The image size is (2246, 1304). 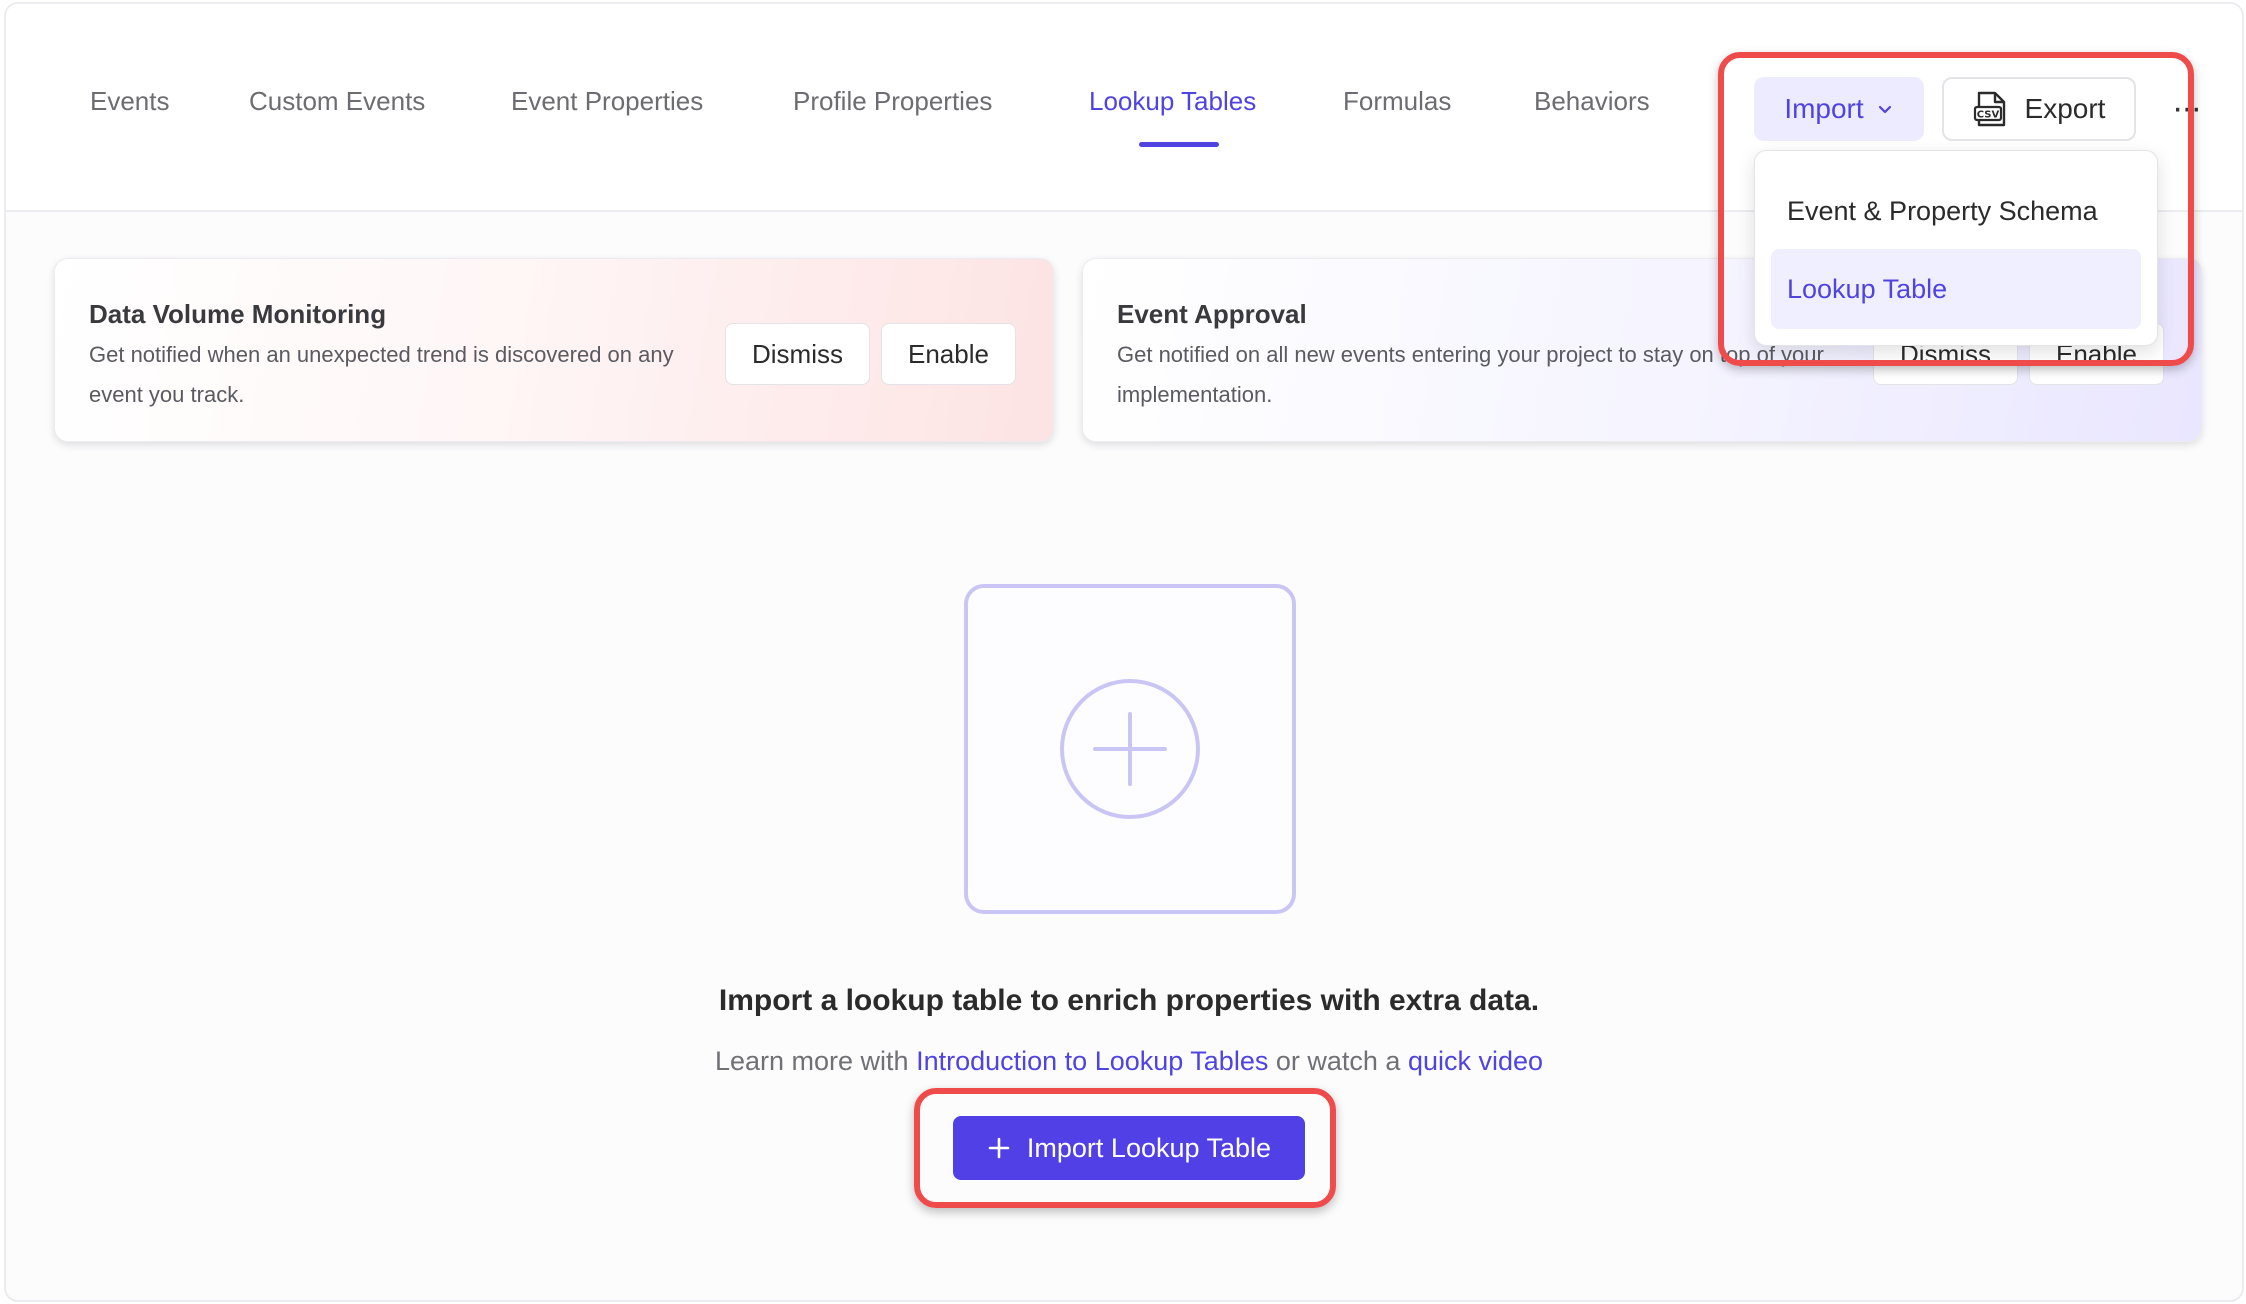 I want to click on active-tab-indicator, so click(x=1179, y=144).